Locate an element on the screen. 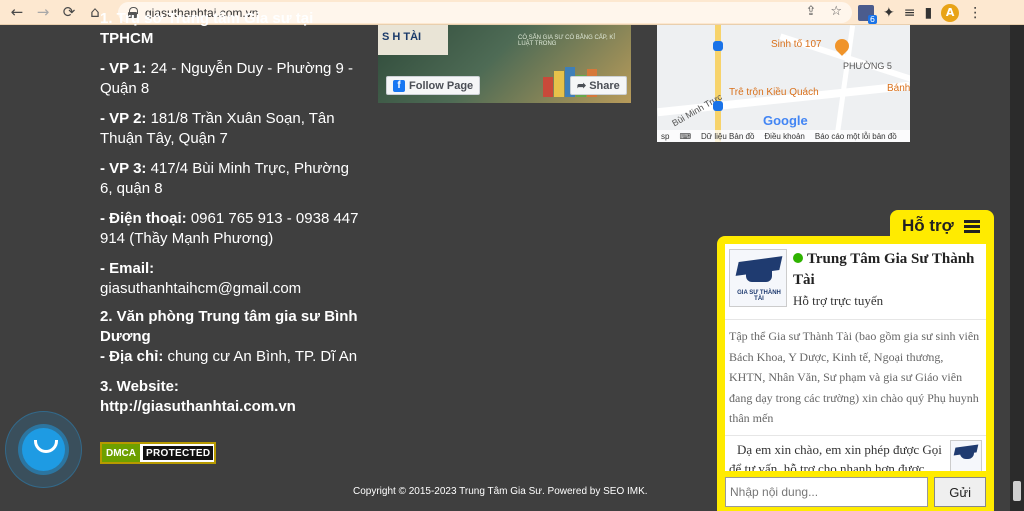  bookmark-star-icon: ☆ is located at coordinates (836, 11).